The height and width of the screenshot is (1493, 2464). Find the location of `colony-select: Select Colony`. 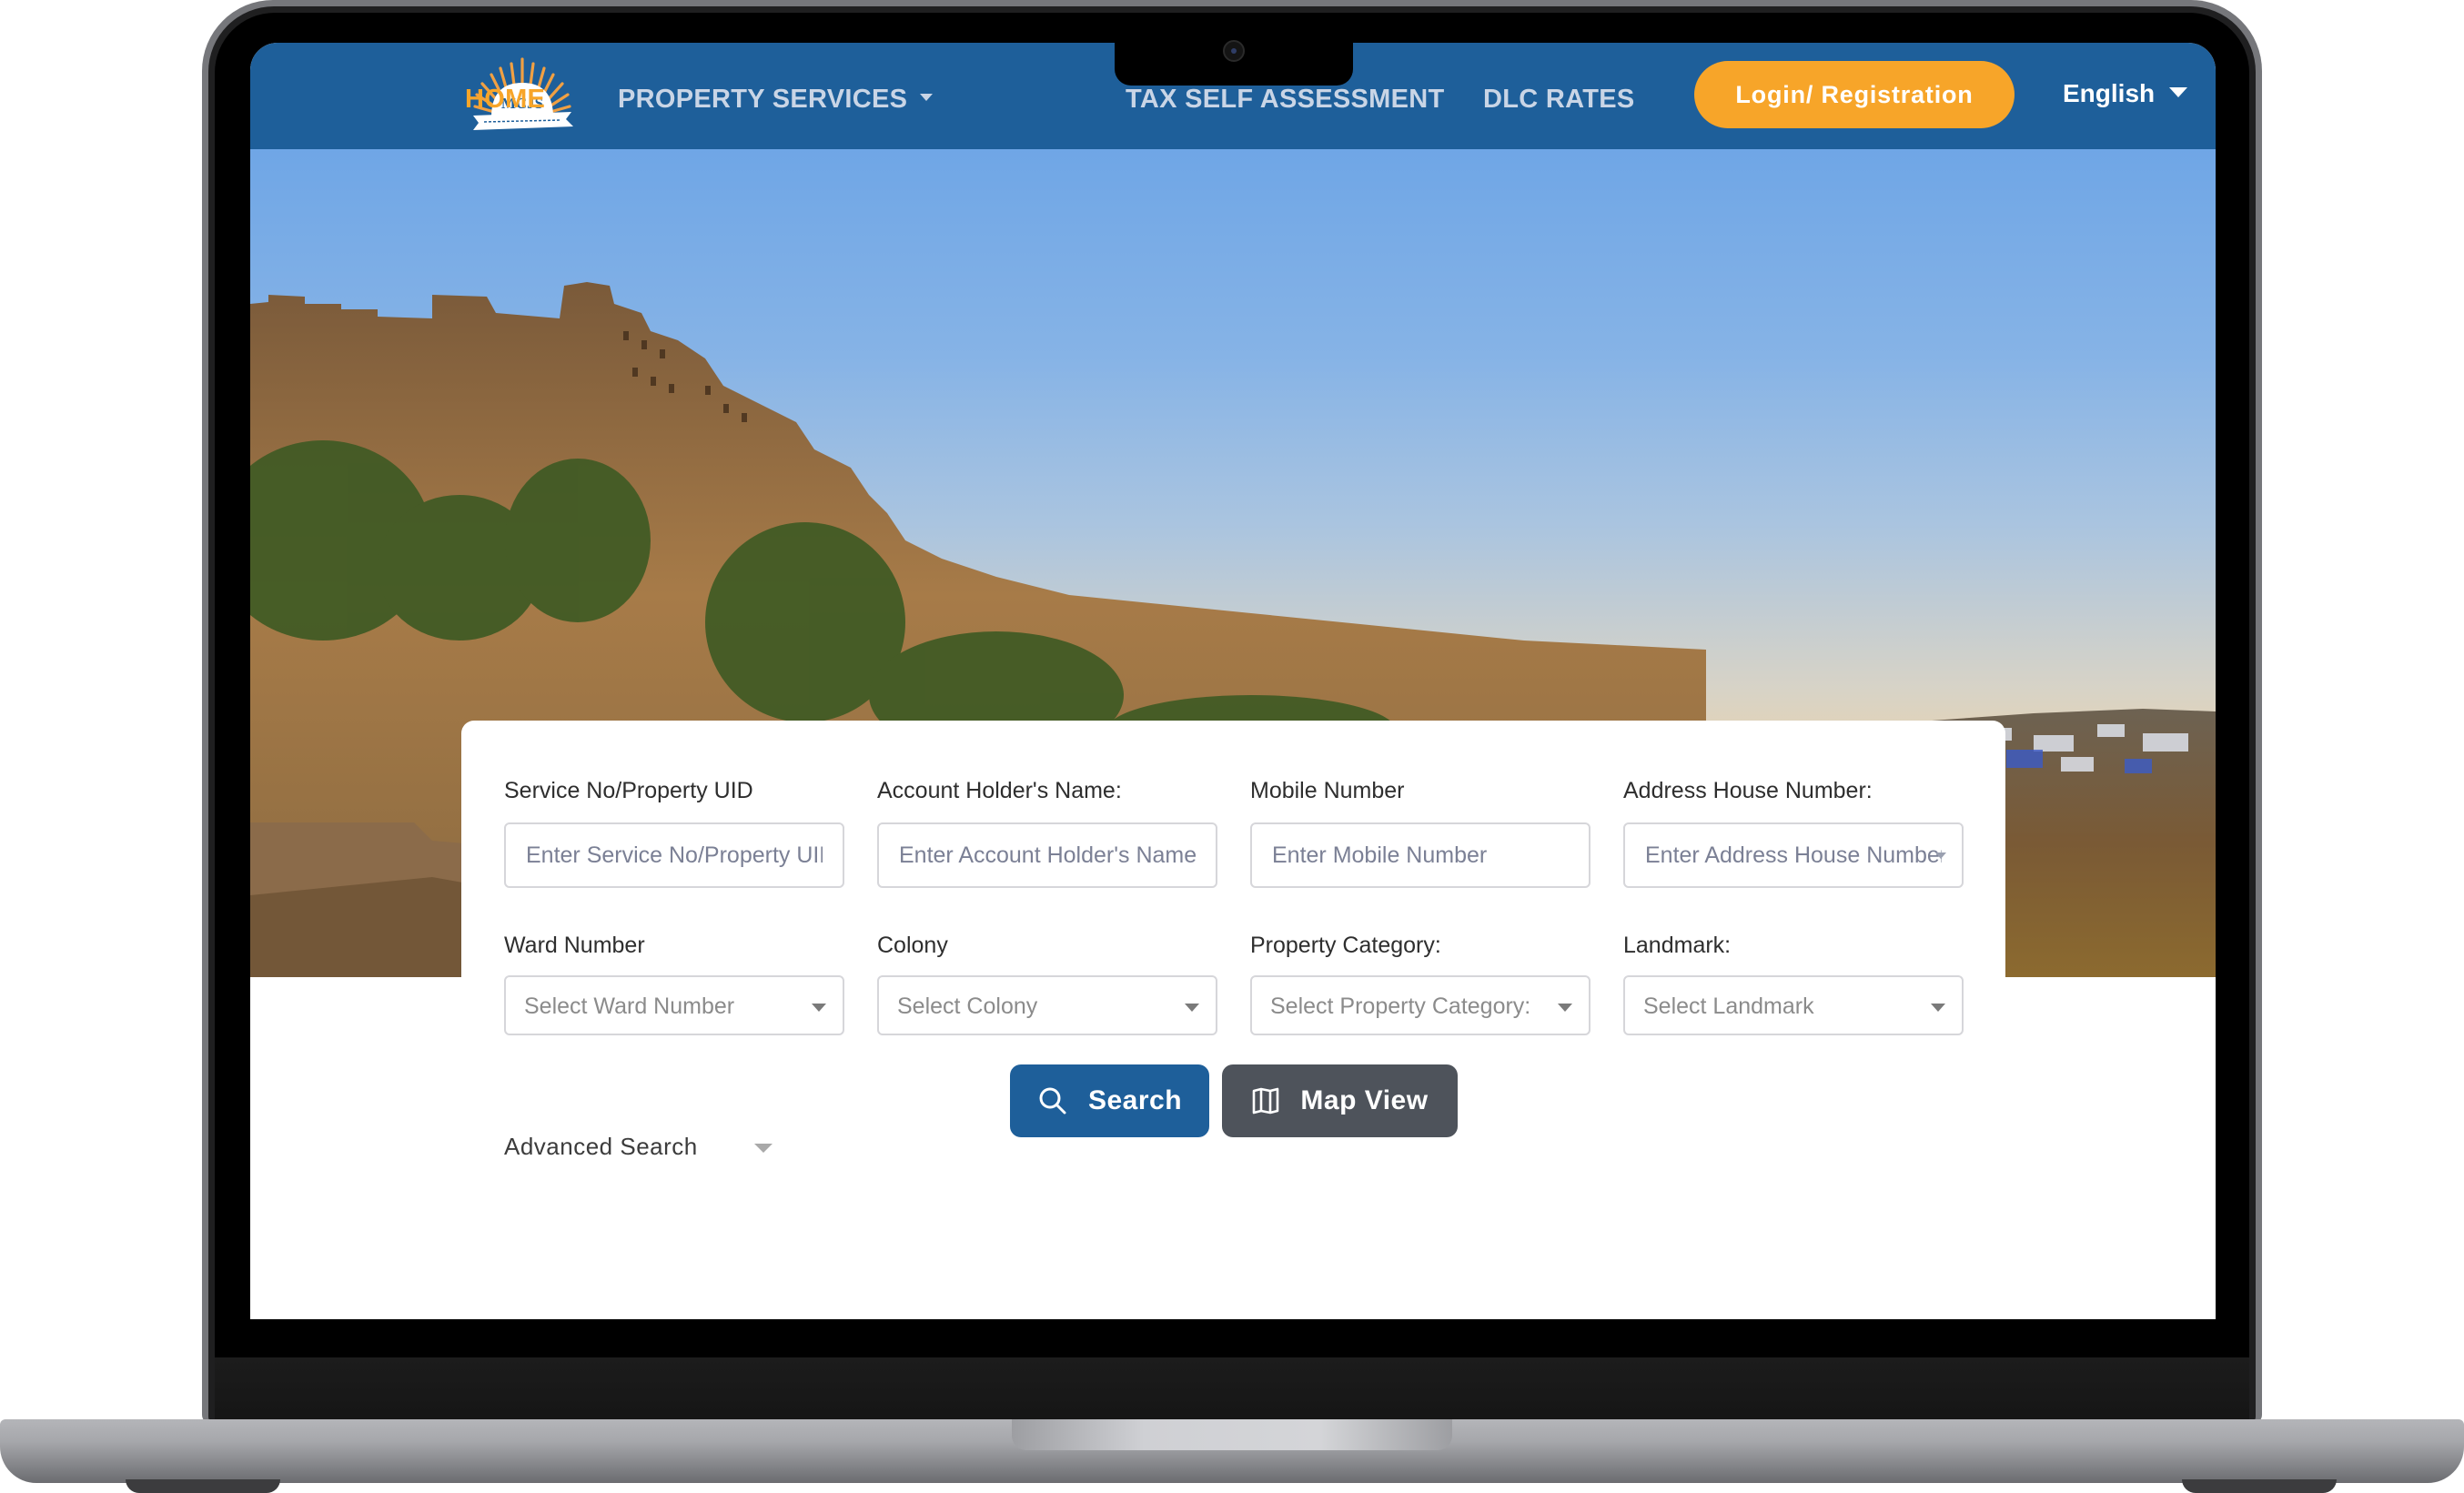

colony-select: Select Colony is located at coordinates (1047, 1005).